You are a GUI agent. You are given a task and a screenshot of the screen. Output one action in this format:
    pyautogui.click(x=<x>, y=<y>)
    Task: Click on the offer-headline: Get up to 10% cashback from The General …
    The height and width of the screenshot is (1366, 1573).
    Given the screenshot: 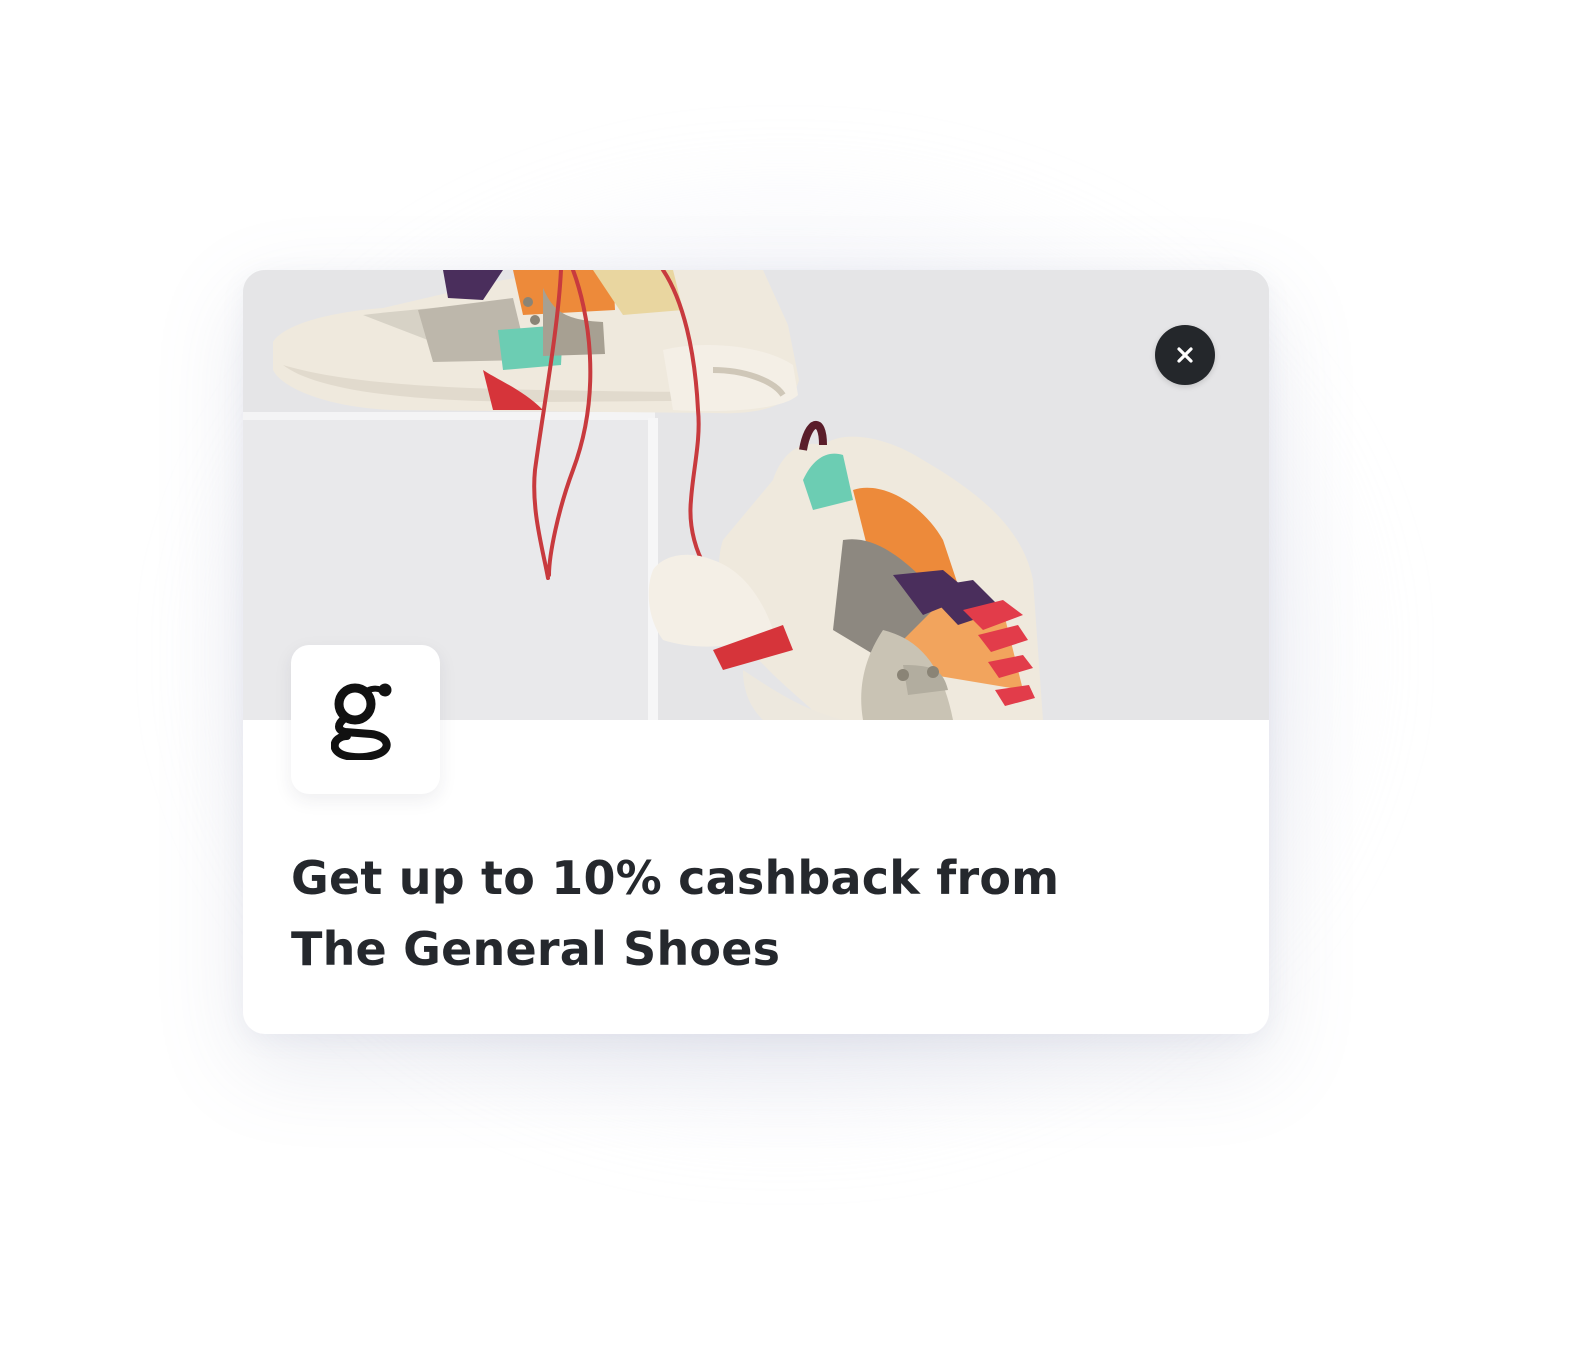 What is the action you would take?
    pyautogui.click(x=675, y=913)
    